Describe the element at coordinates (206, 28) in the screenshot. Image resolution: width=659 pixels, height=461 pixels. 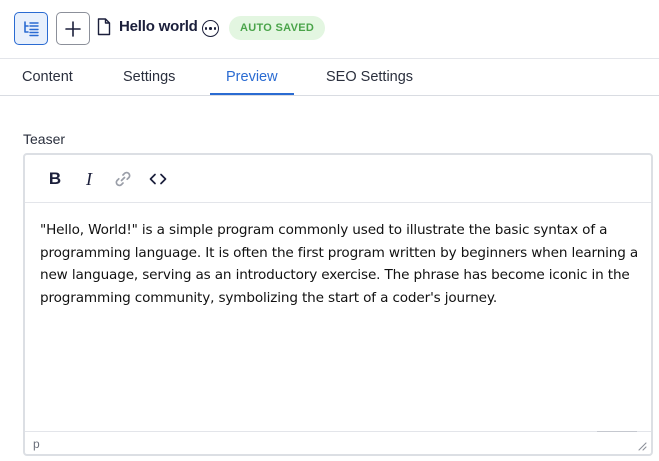
I see `more-options-icon` at that location.